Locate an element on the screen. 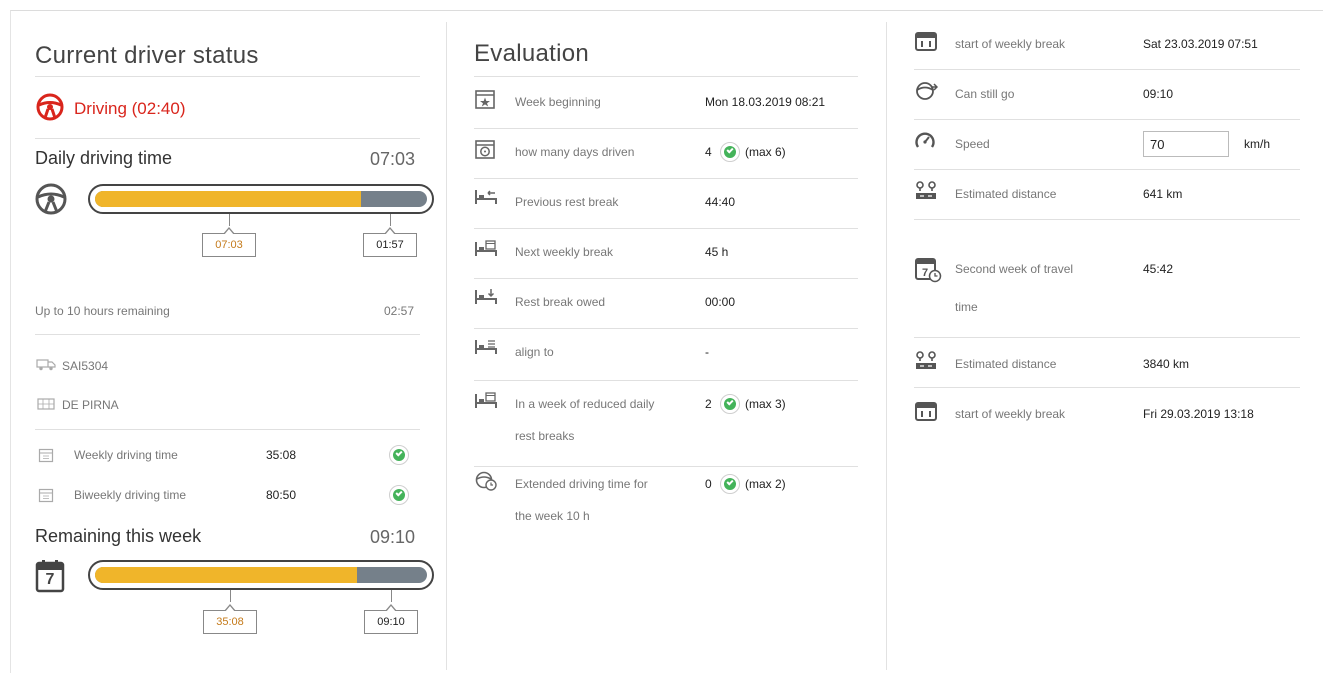 The height and width of the screenshot is (673, 1323). vehicle-location: DE PIRNA is located at coordinates (90, 405).